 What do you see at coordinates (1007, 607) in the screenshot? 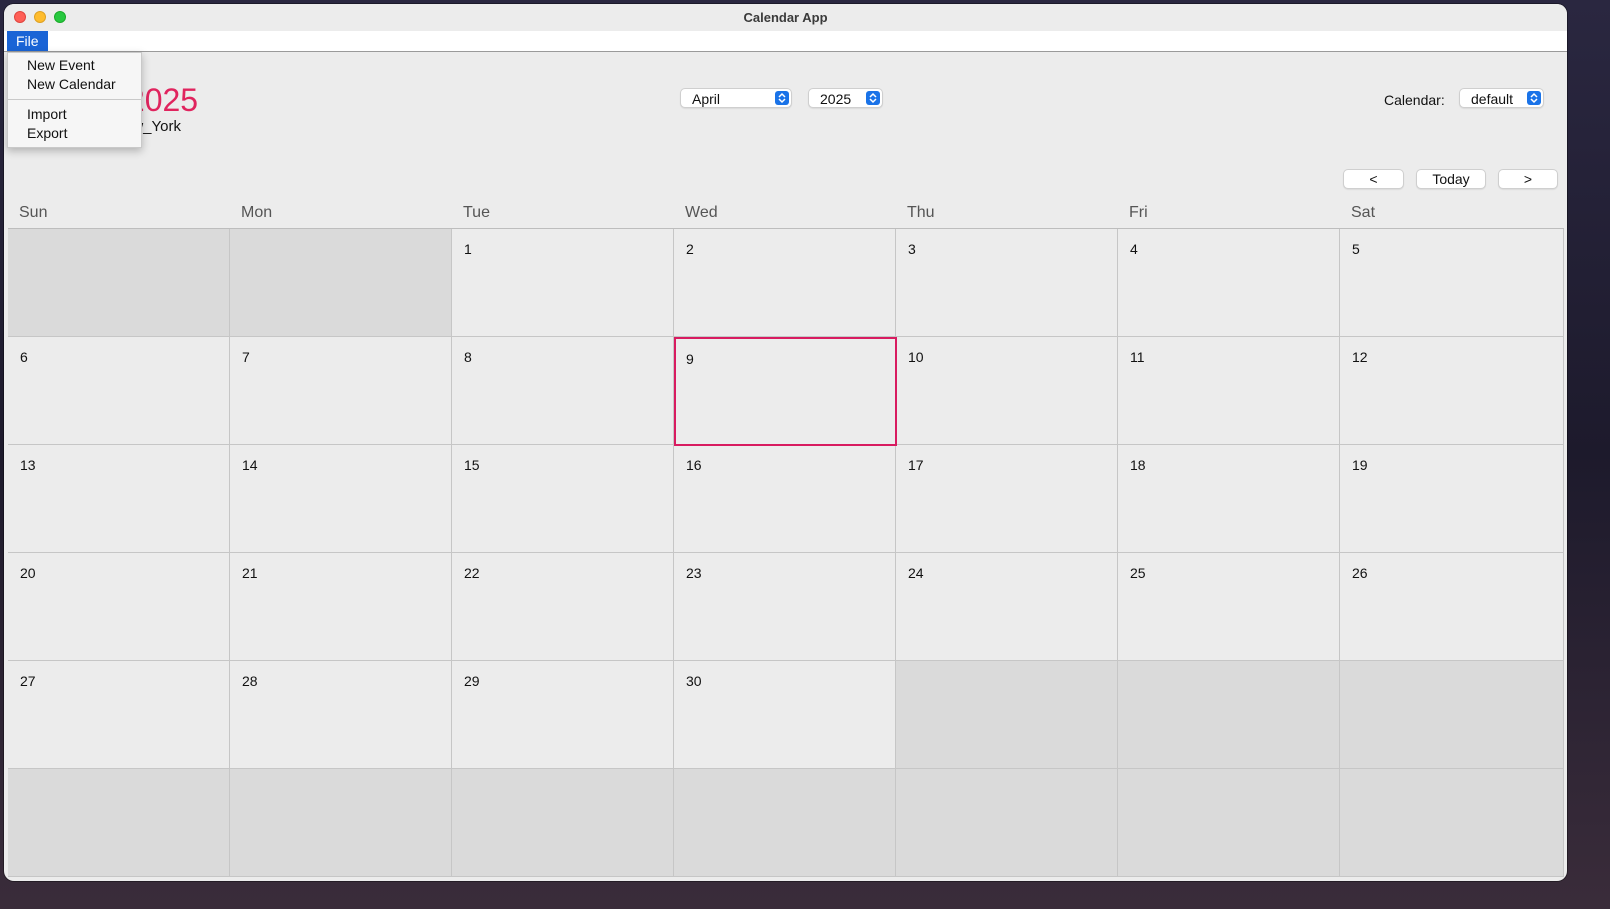
I see `day-cell-24: 24` at bounding box center [1007, 607].